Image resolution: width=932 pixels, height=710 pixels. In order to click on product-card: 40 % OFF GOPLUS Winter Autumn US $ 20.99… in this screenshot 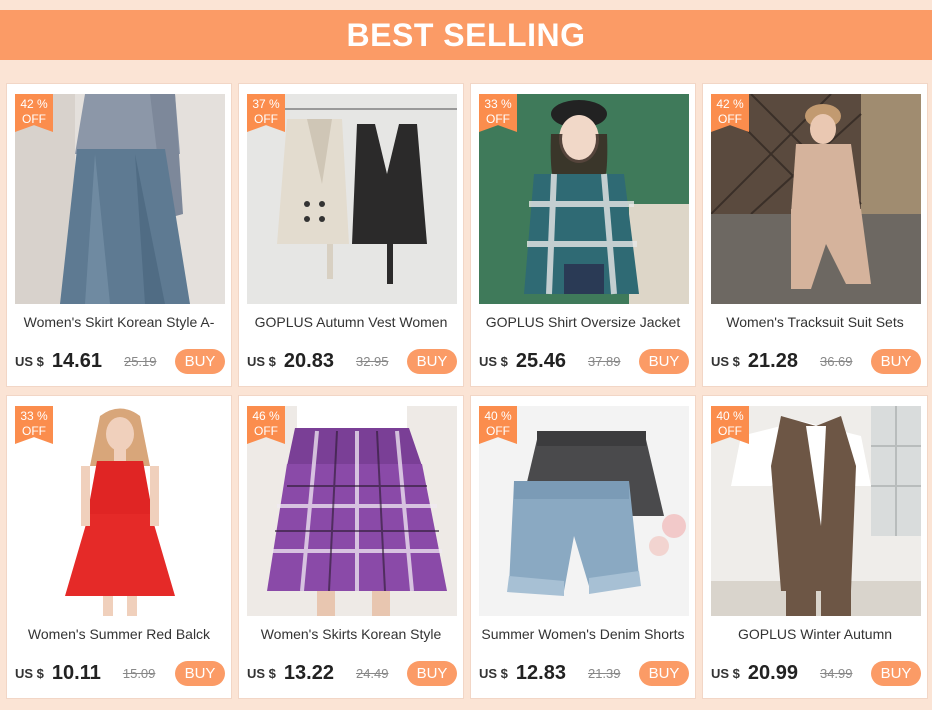, I will do `click(815, 547)`.